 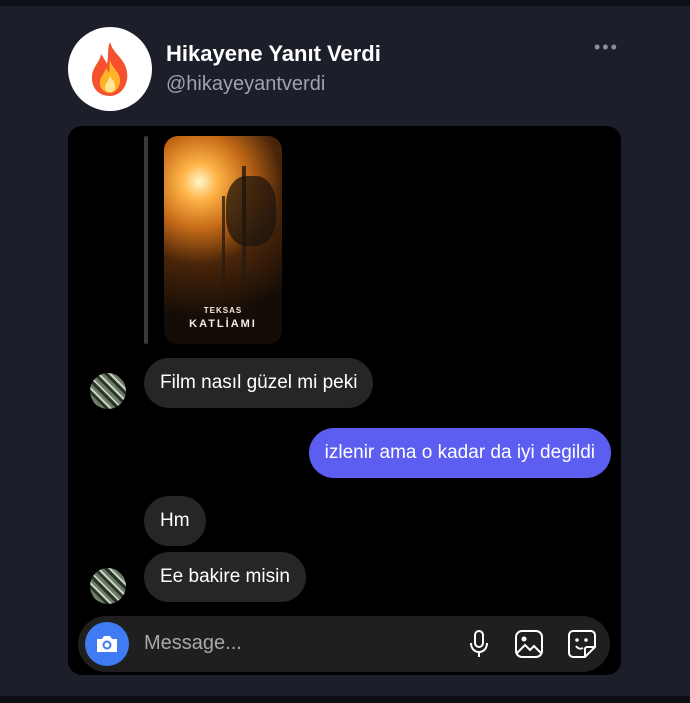 I want to click on message-bubble-outgoing: izlenir ama o kadar da iyi degildi, so click(x=459, y=453).